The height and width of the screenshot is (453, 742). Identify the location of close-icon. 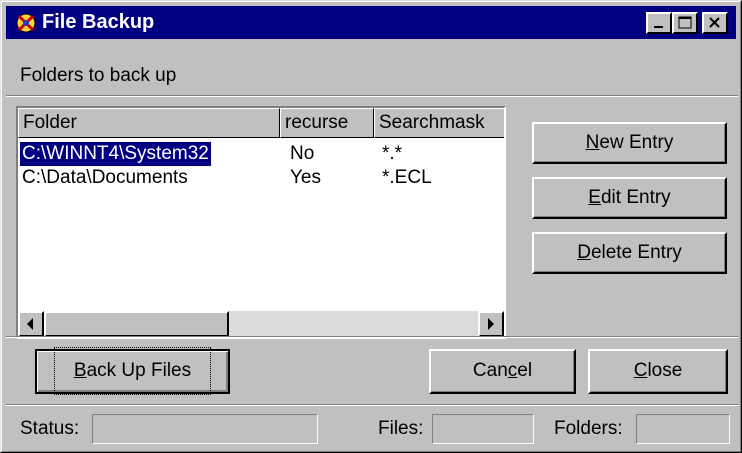
(714, 22).